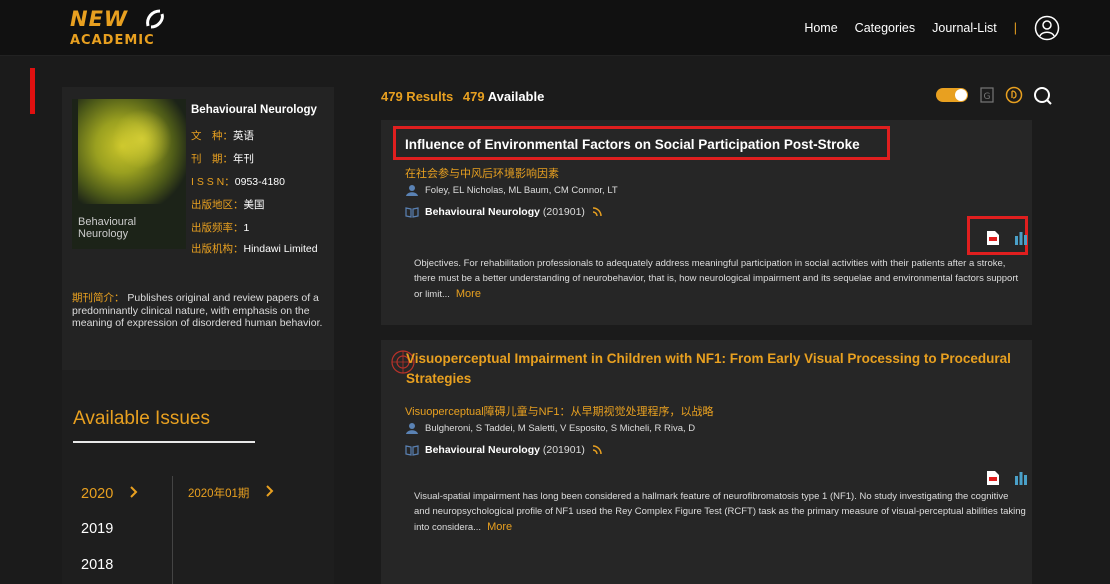  Describe the element at coordinates (99, 19) in the screenshot. I see `logo-text-new: NEW` at that location.